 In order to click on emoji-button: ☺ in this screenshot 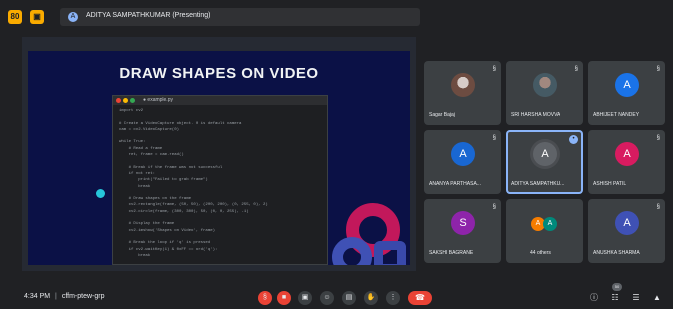, I will do `click(327, 298)`.